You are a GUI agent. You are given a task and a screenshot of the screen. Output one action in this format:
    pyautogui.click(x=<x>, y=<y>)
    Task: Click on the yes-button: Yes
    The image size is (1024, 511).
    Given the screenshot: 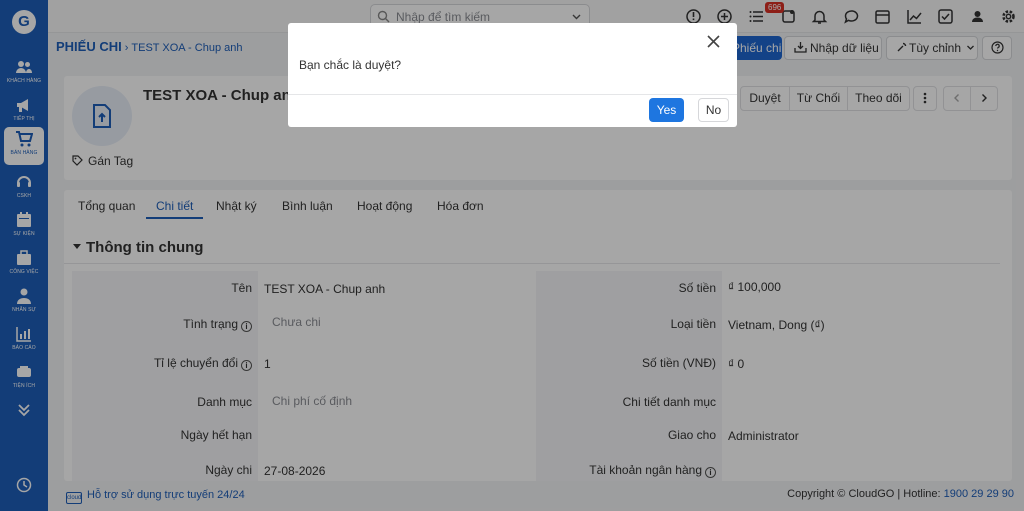 What is the action you would take?
    pyautogui.click(x=666, y=110)
    